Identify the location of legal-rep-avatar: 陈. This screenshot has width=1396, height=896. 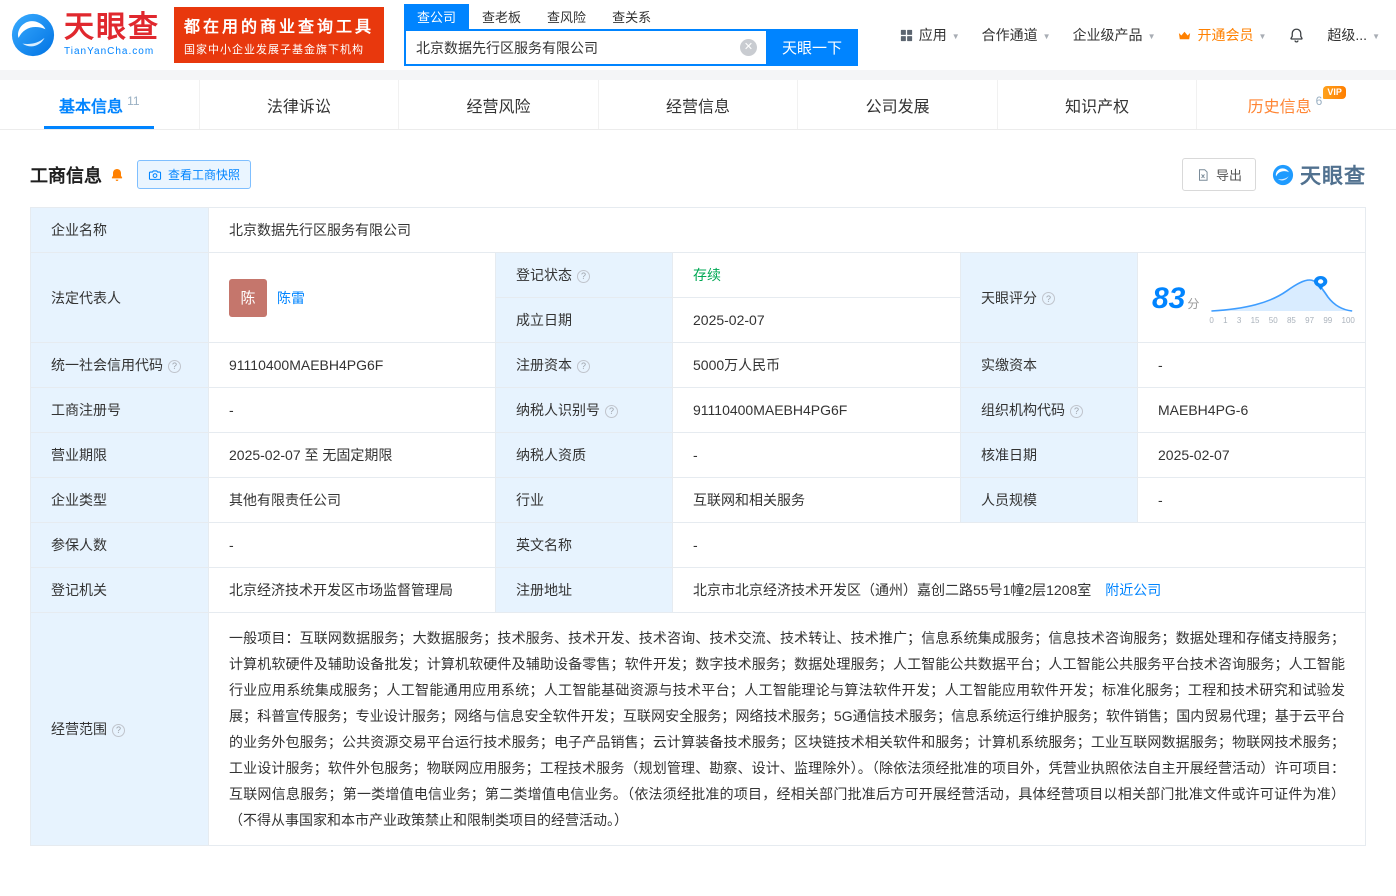
(248, 297).